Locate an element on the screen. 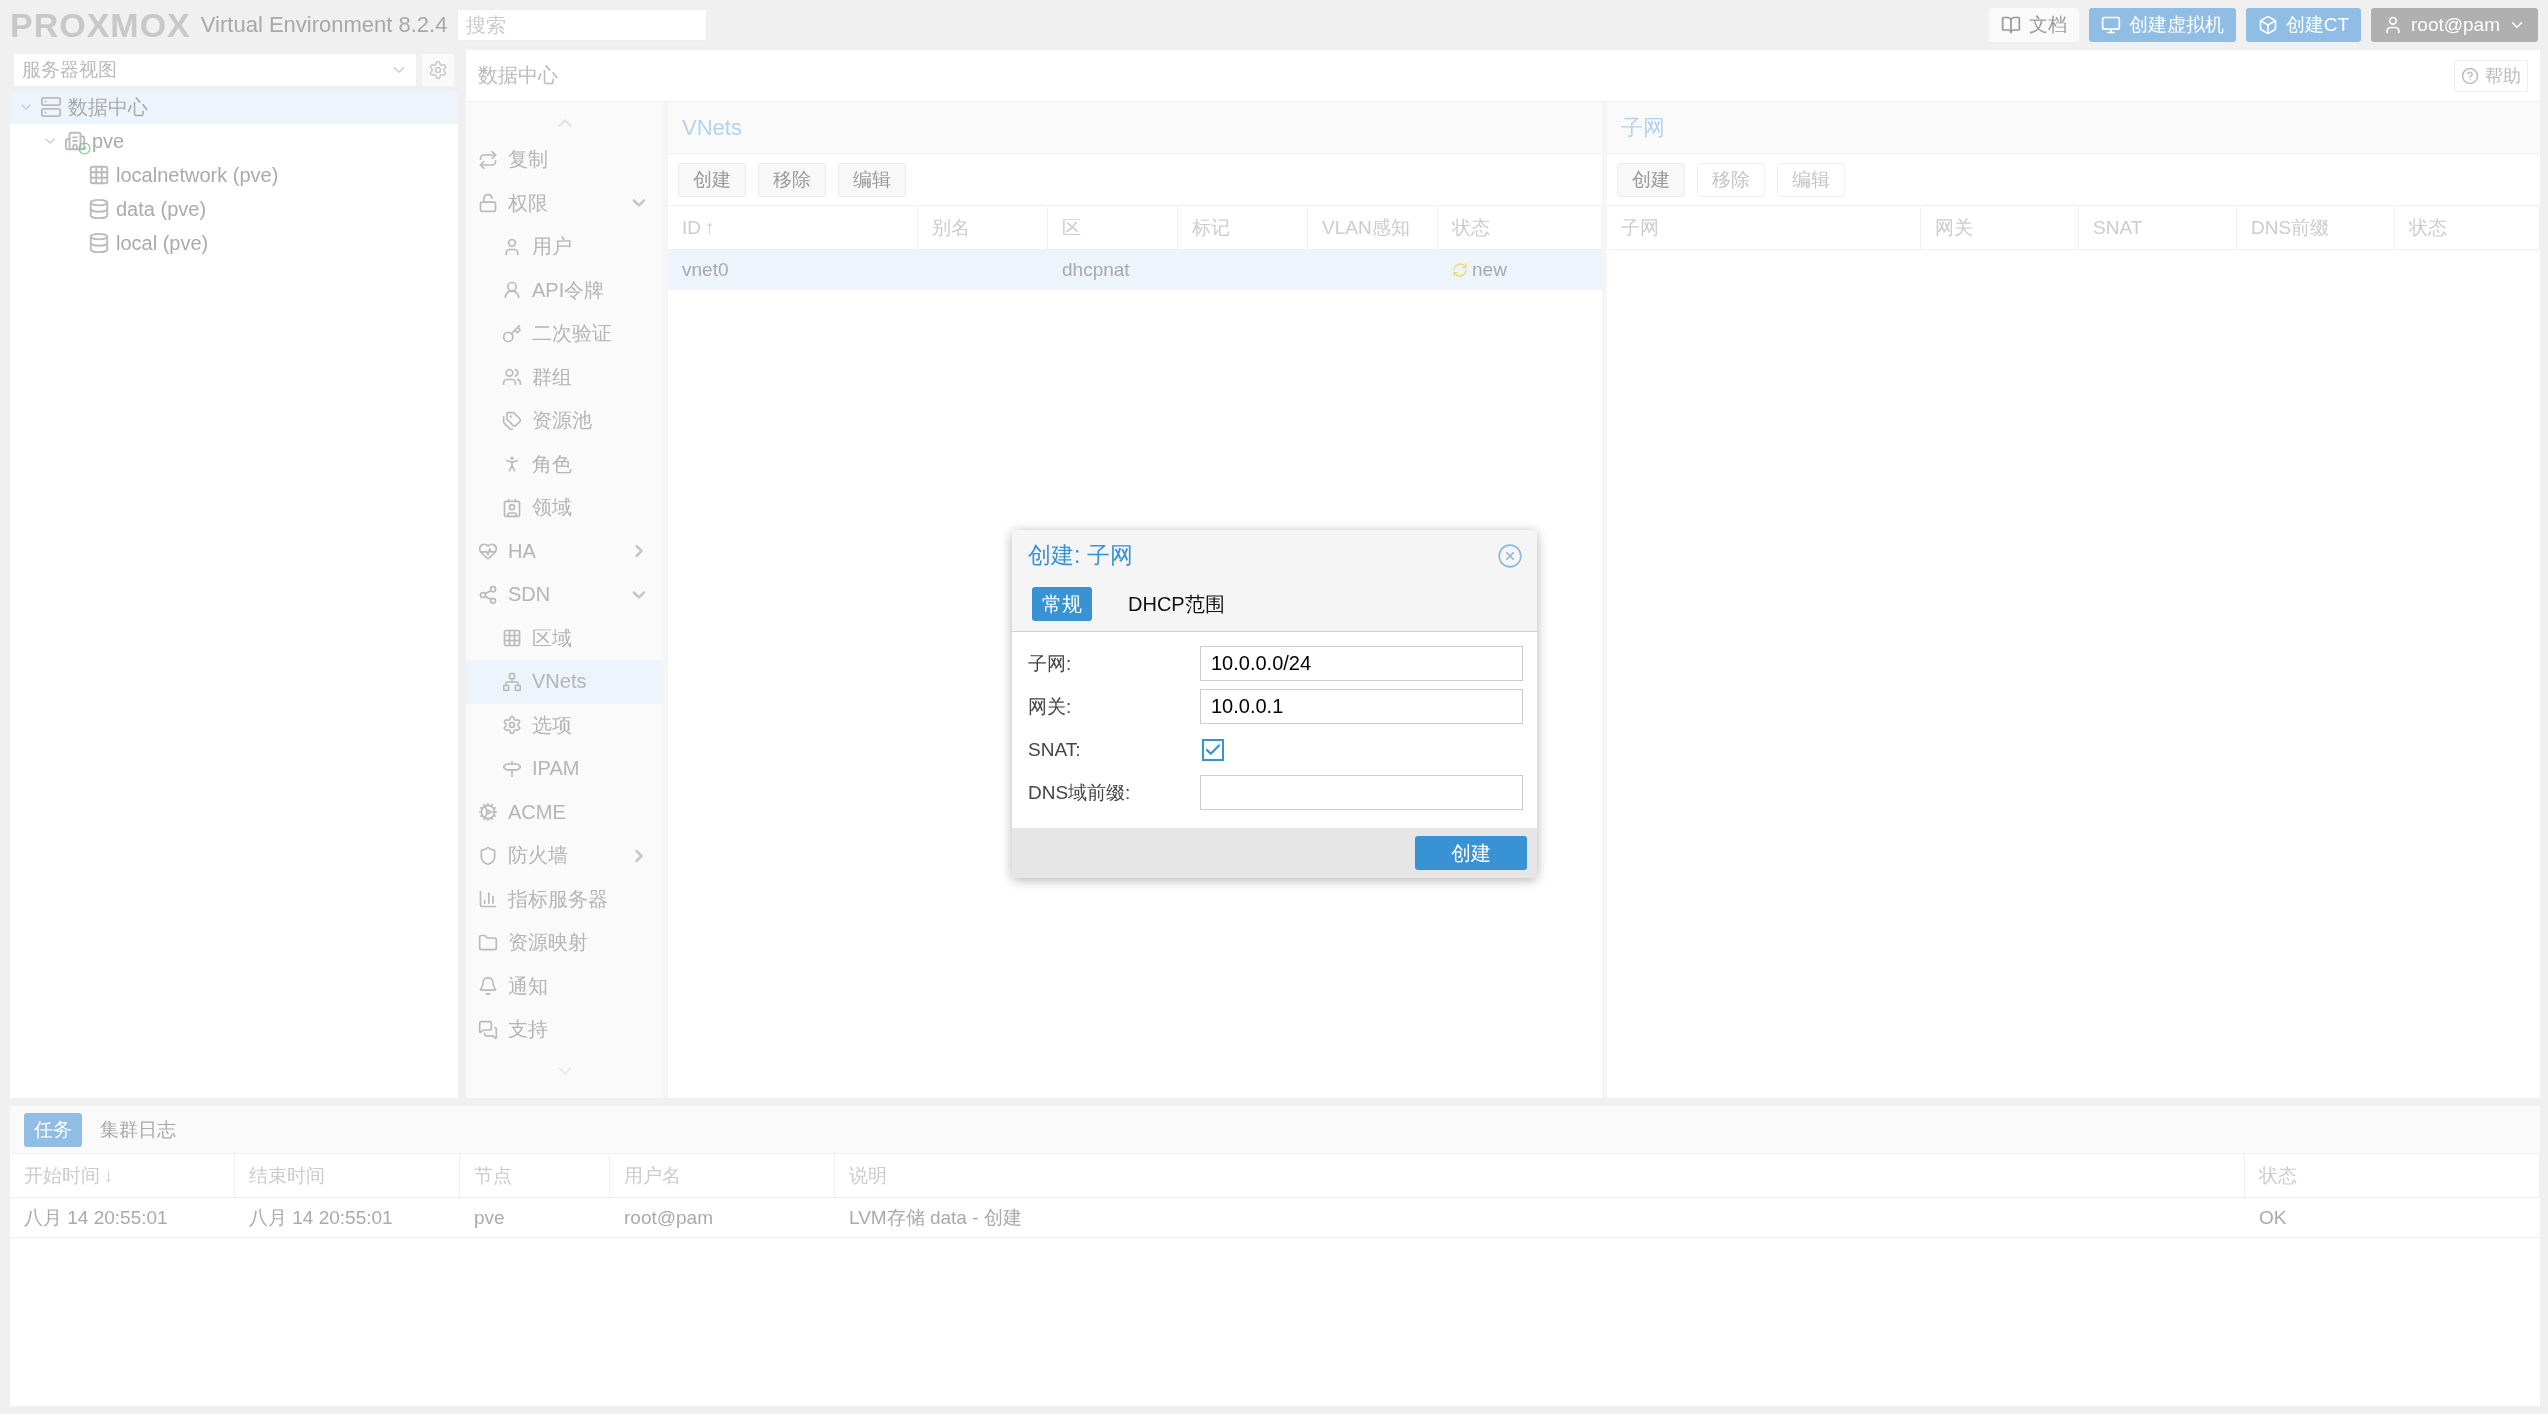 The height and width of the screenshot is (1414, 2548). bar-chart-icon is located at coordinates (488, 899).